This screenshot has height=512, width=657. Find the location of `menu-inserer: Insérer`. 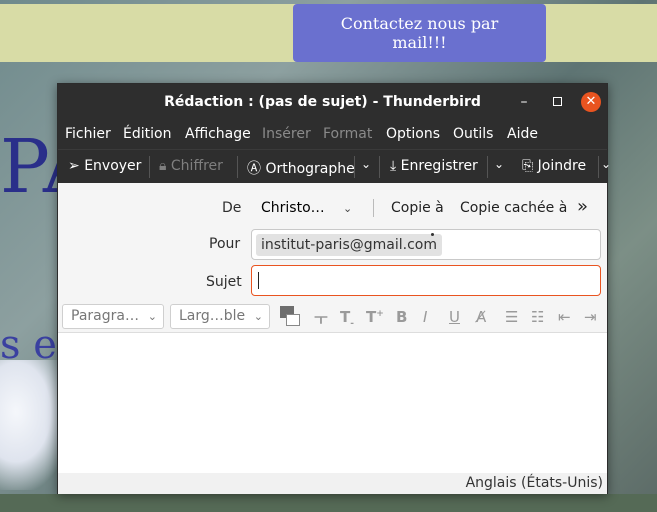

menu-inserer: Insérer is located at coordinates (286, 134).